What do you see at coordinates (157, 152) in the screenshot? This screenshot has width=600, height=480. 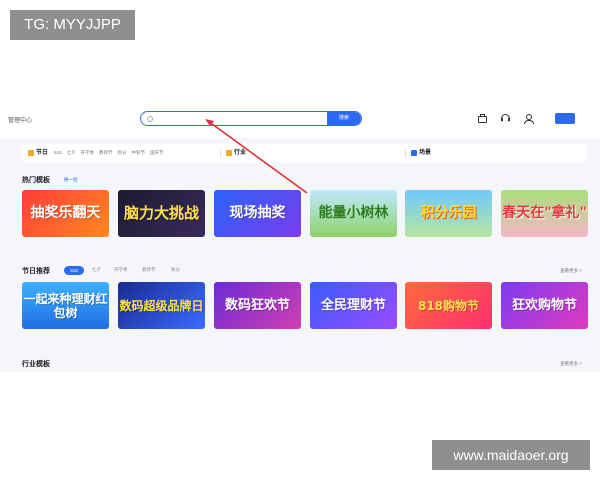 I see `tag-national-day: 国庆节` at bounding box center [157, 152].